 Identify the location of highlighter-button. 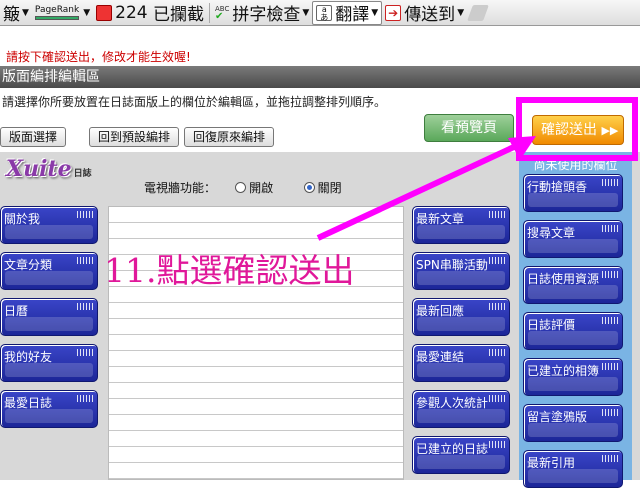
(479, 13).